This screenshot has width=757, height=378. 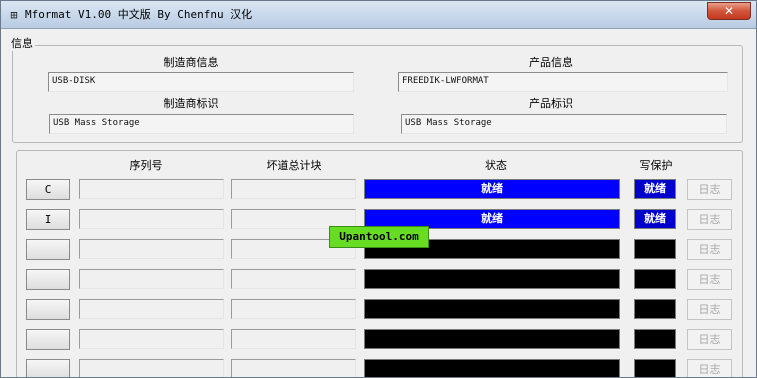 I want to click on manufacturer-id-field: USB Mass Storage, so click(x=201, y=124).